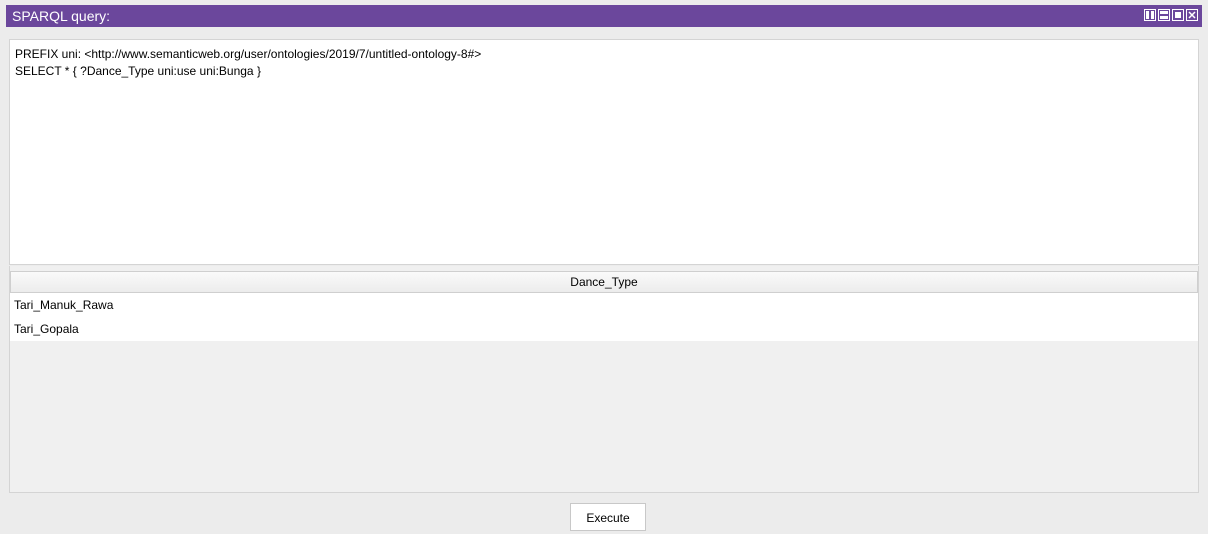  Describe the element at coordinates (61, 16) in the screenshot. I see `window-title: SPARQL query:` at that location.